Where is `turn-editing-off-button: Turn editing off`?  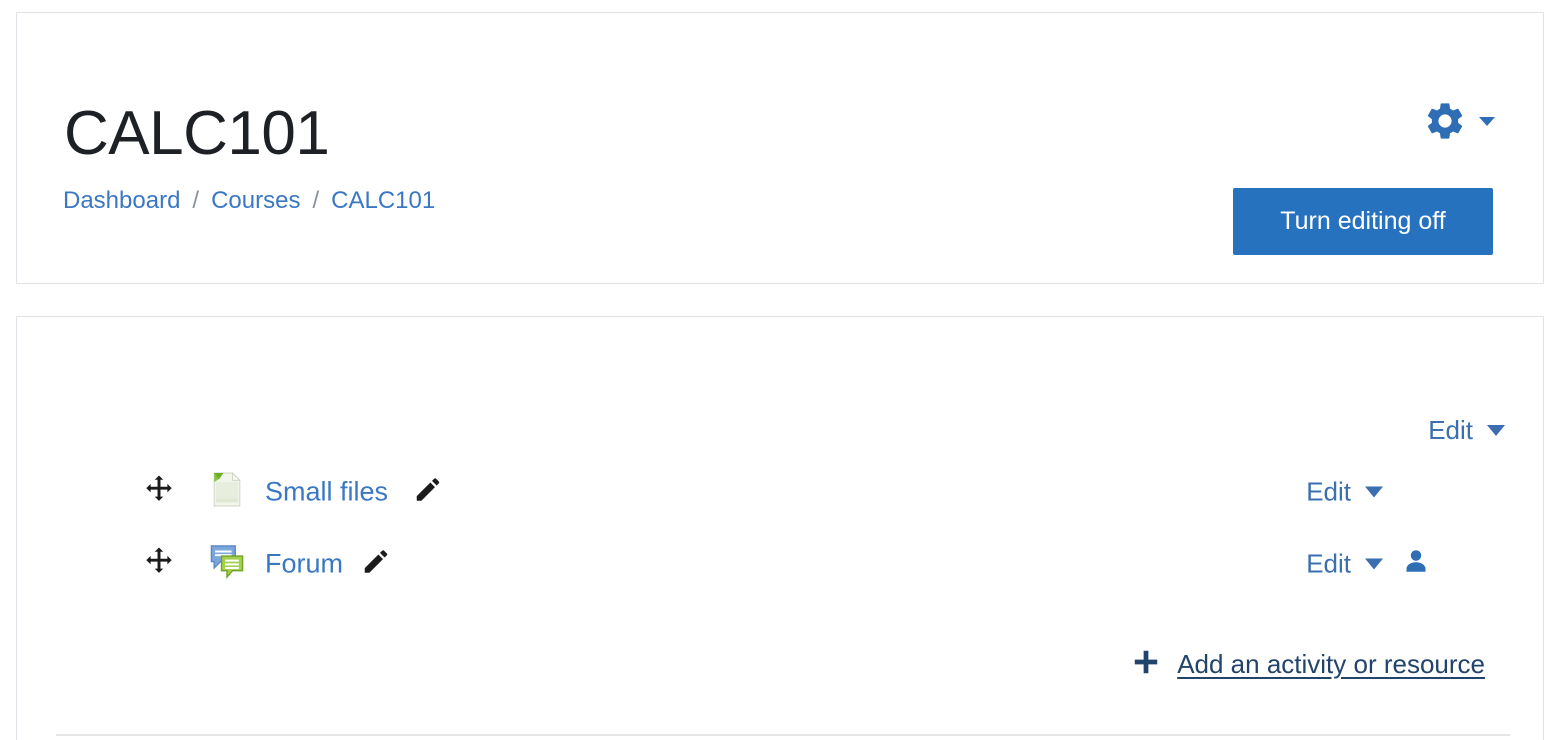 turn-editing-off-button: Turn editing off is located at coordinates (1363, 221).